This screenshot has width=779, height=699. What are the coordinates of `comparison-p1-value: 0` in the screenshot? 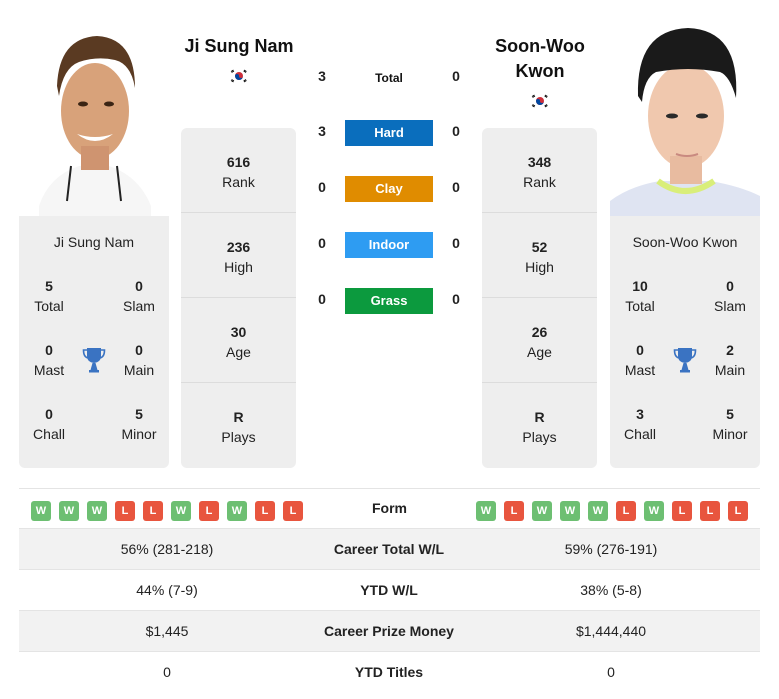 It's located at (167, 672).